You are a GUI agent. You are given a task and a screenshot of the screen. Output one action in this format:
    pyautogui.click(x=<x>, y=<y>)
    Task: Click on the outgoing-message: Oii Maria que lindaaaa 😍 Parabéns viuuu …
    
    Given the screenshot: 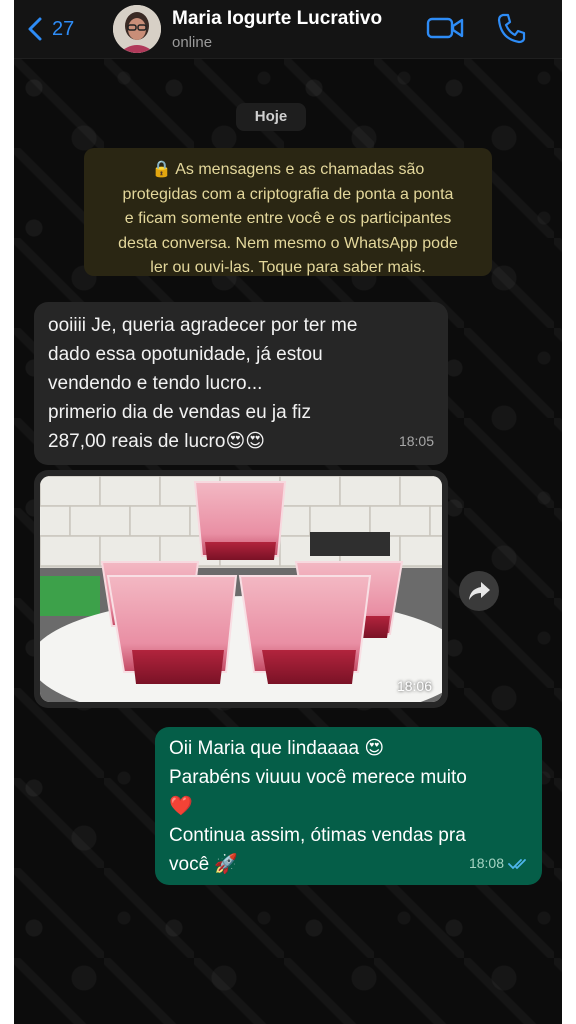 What is the action you would take?
    pyautogui.click(x=348, y=806)
    